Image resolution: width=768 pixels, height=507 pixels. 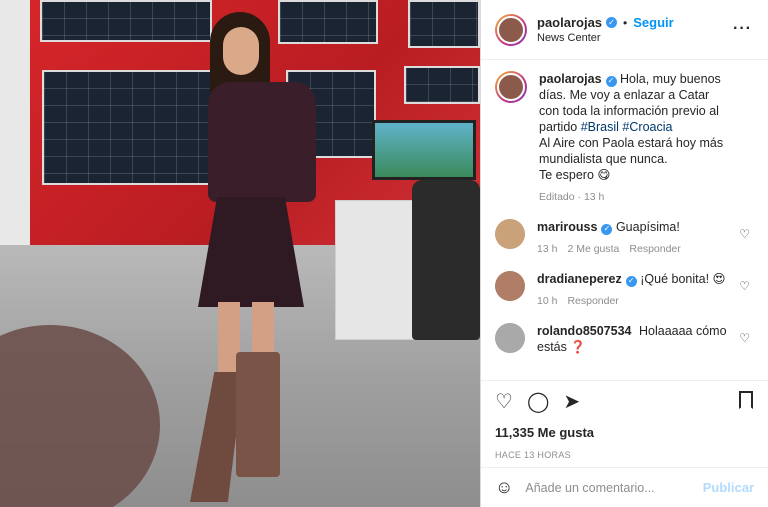 What do you see at coordinates (547, 249) in the screenshot?
I see `comment-time: 13 h` at bounding box center [547, 249].